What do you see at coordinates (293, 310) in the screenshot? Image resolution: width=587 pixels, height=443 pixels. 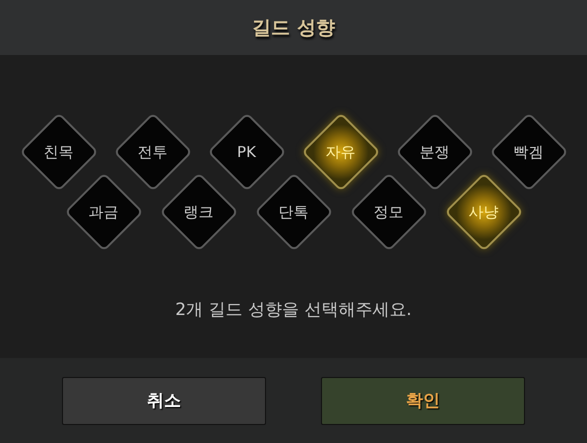 I see `instruction-text: 2개 길드 성향을 선택해주세요.` at bounding box center [293, 310].